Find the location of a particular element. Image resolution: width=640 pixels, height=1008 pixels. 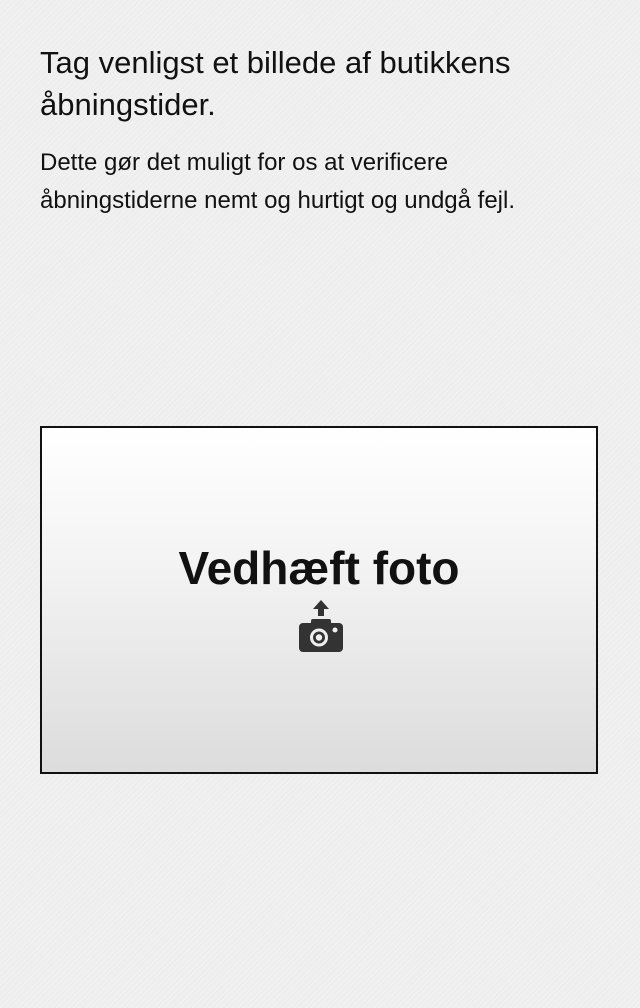

camera-upload-icon is located at coordinates (321, 626).